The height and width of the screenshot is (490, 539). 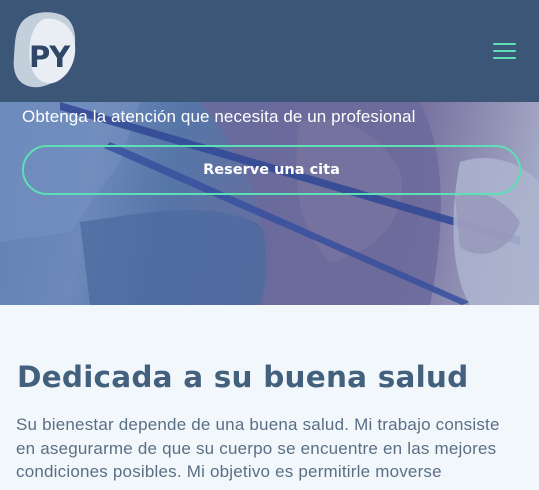 I want to click on hamburger-menu-icon, so click(x=506, y=52).